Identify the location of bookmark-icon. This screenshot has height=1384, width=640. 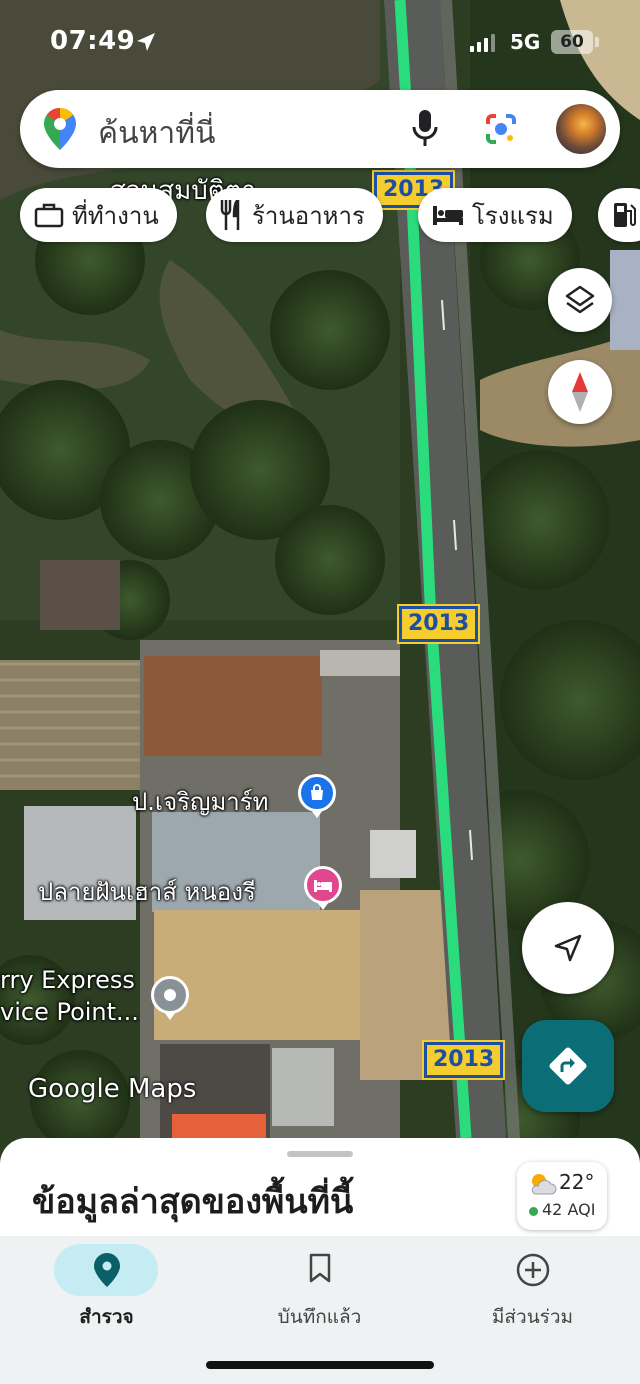
(319, 1268).